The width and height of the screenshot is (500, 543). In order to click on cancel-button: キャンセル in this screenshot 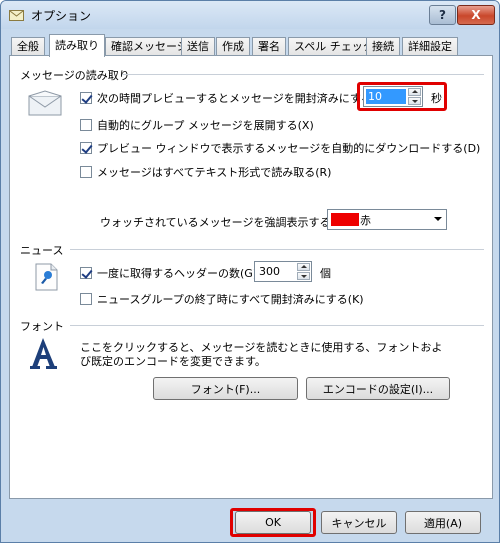, I will do `click(359, 522)`.